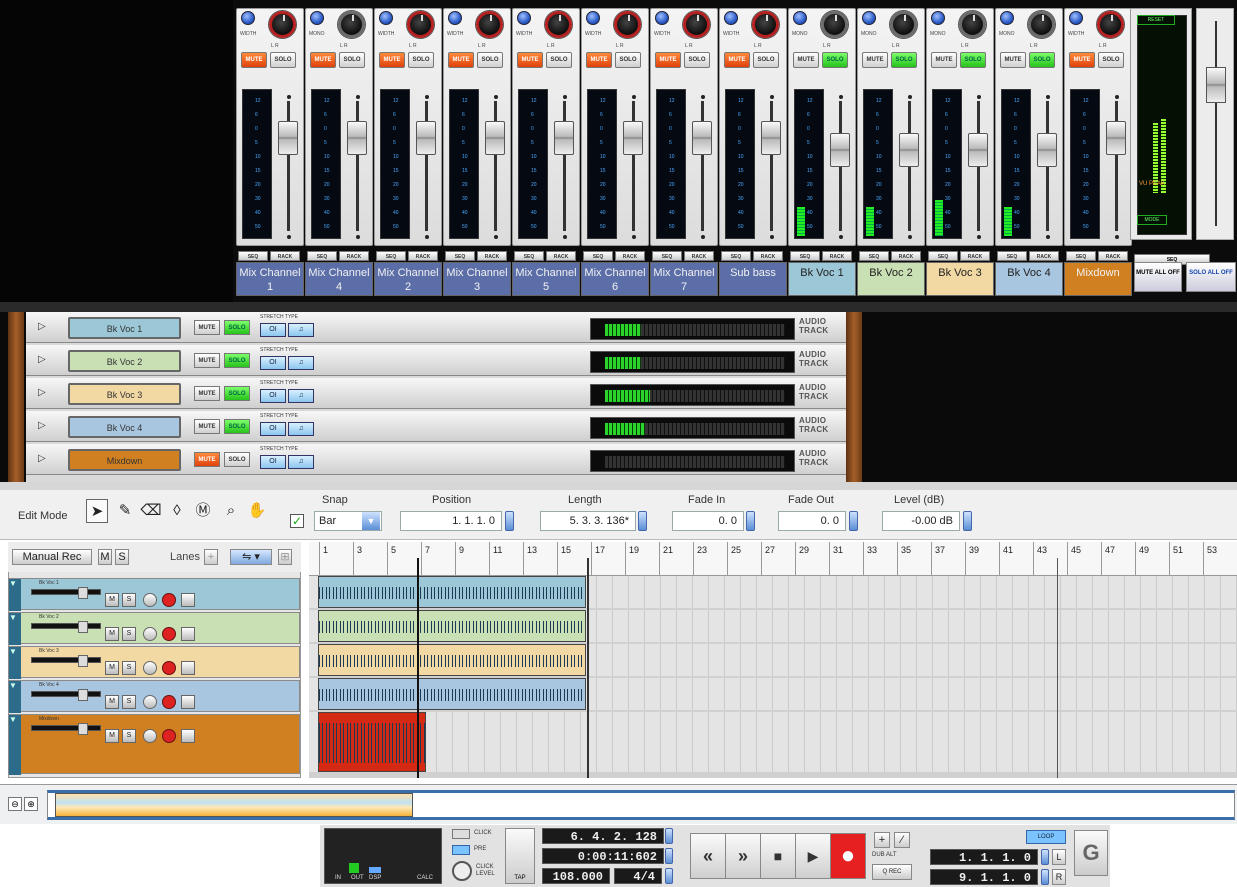 Image resolution: width=1237 pixels, height=887 pixels. Describe the element at coordinates (211, 557) in the screenshot. I see `add-lane-button: +` at that location.